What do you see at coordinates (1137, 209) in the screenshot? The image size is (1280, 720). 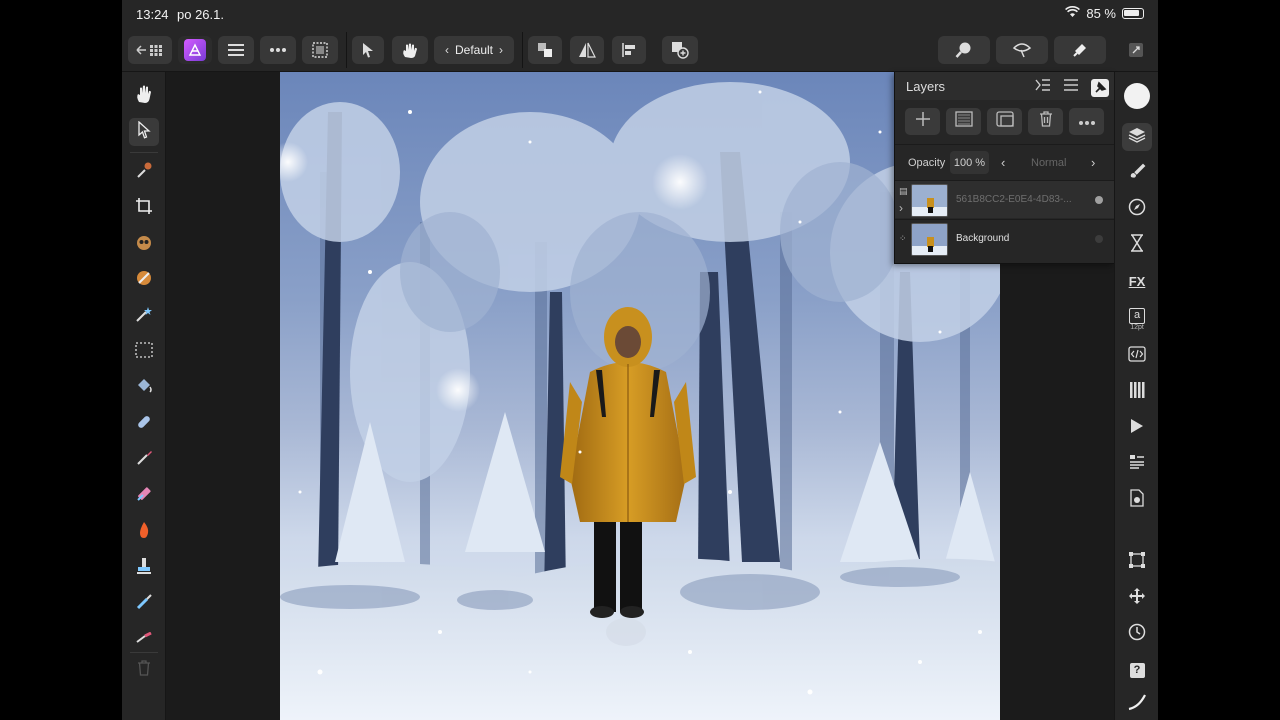 I see `navigator-studio-button` at bounding box center [1137, 209].